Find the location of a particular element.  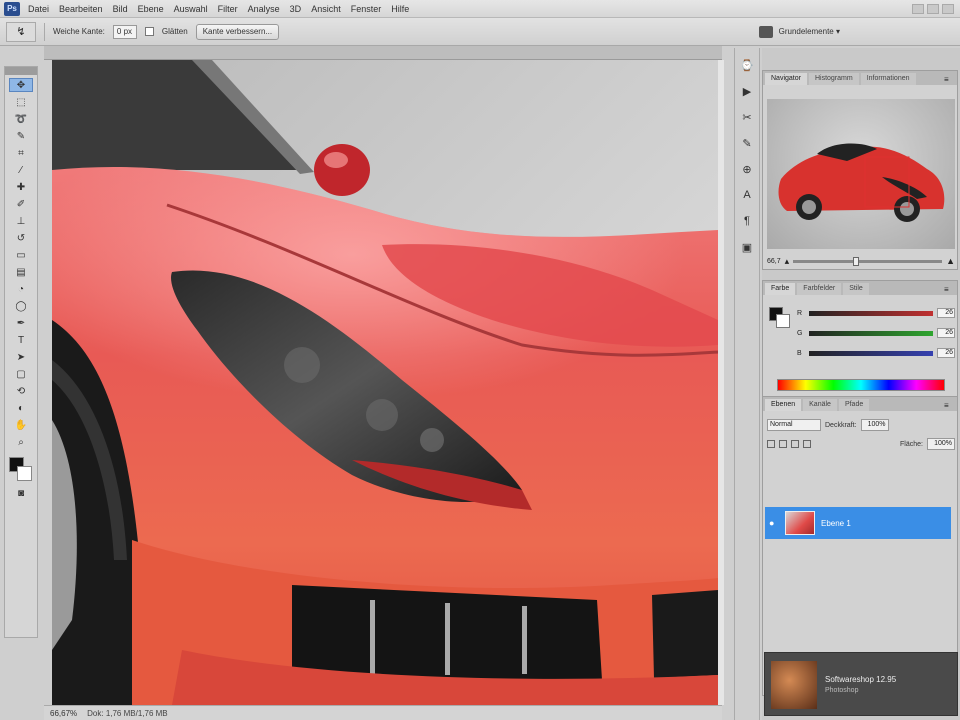

zoom-slider-knob is located at coordinates (855, 261).